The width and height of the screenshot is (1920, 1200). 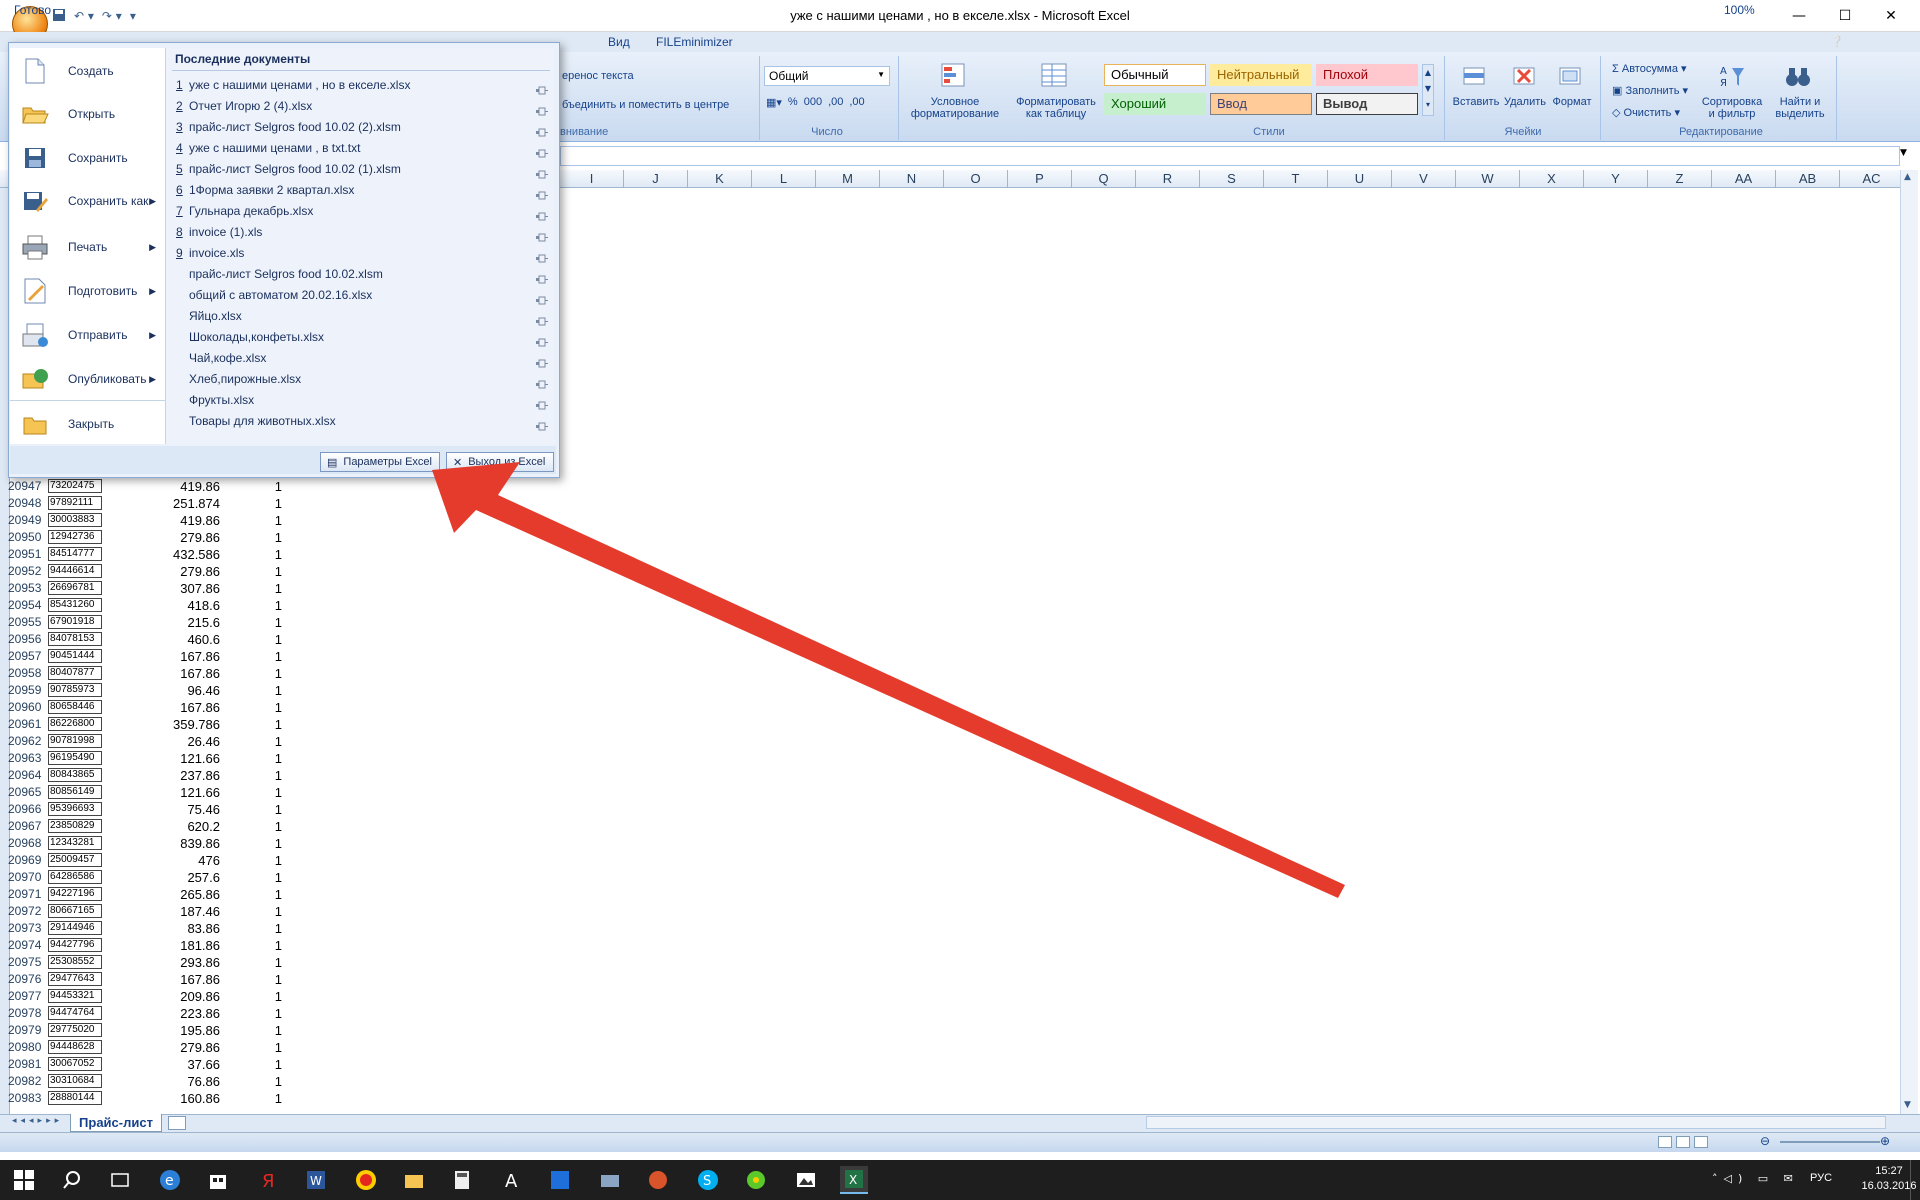 What do you see at coordinates (180, 1098) in the screenshot?
I see `price-cell: 160.86` at bounding box center [180, 1098].